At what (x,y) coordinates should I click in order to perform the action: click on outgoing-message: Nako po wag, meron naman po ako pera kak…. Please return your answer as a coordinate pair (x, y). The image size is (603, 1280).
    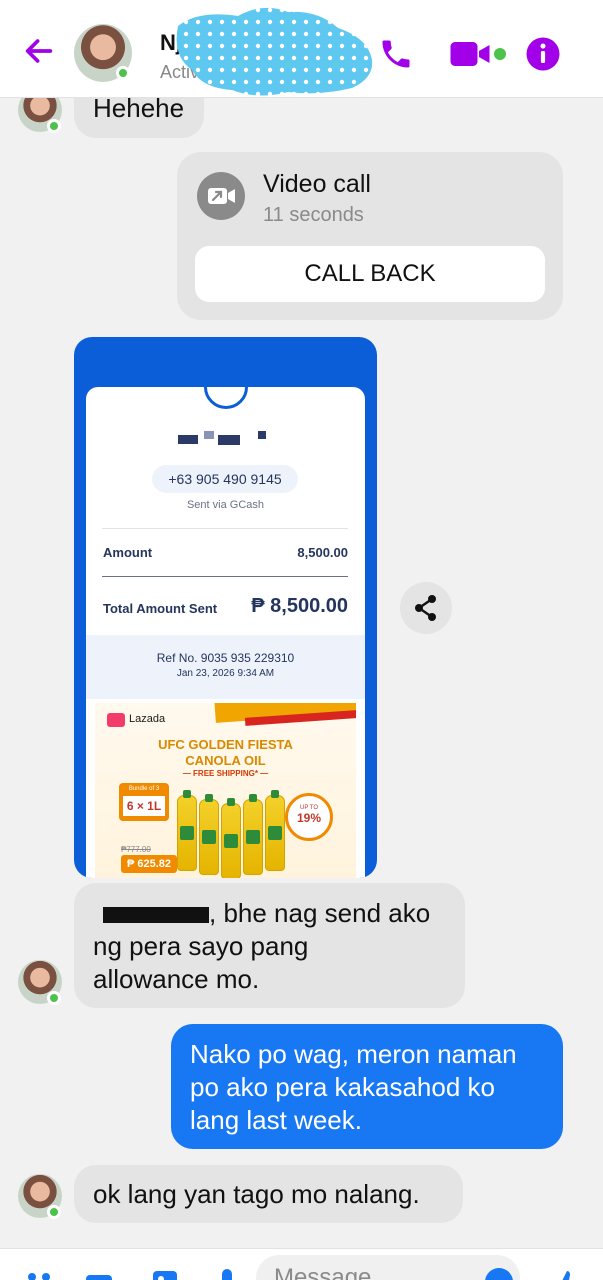
    Looking at the image, I should click on (367, 1086).